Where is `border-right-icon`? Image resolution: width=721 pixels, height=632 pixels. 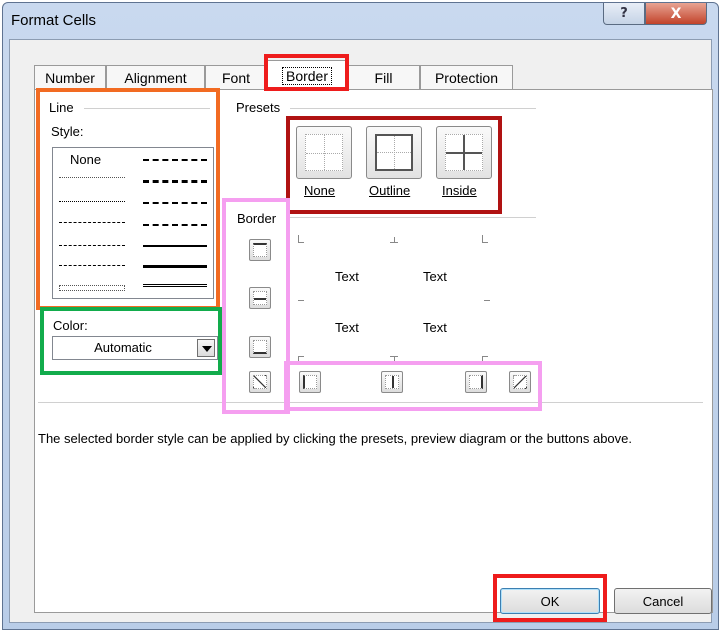
border-right-icon is located at coordinates (476, 382).